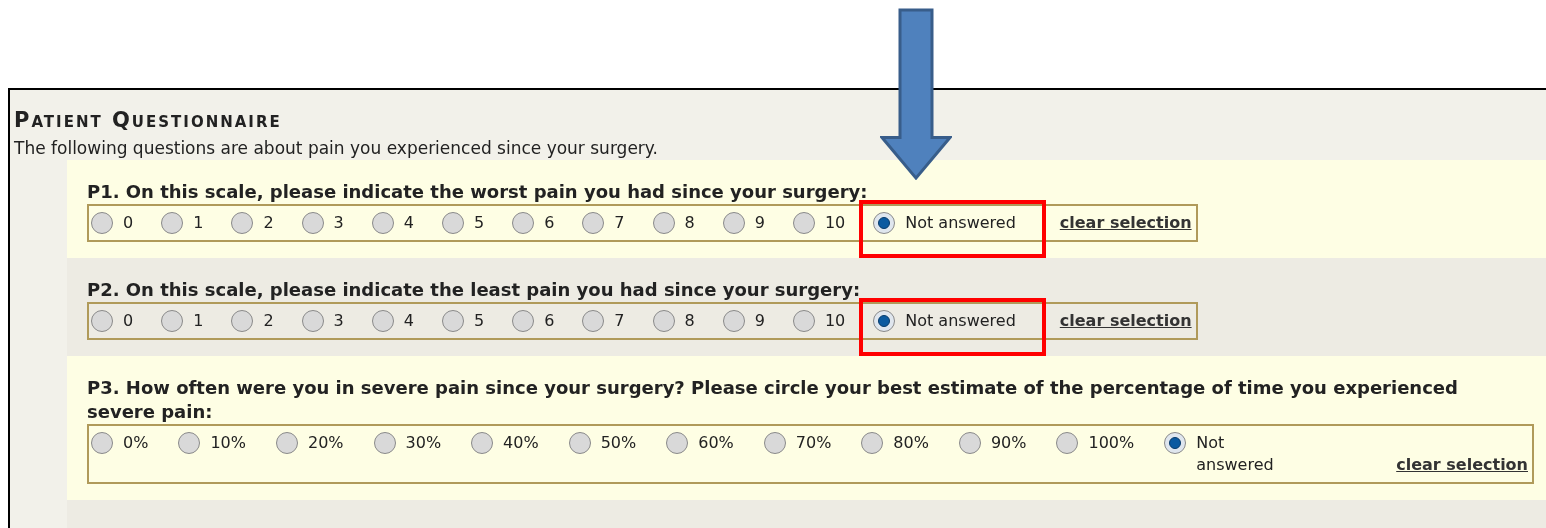 The height and width of the screenshot is (528, 1546). What do you see at coordinates (1111, 443) in the screenshot?
I see `option-label: 100%` at bounding box center [1111, 443].